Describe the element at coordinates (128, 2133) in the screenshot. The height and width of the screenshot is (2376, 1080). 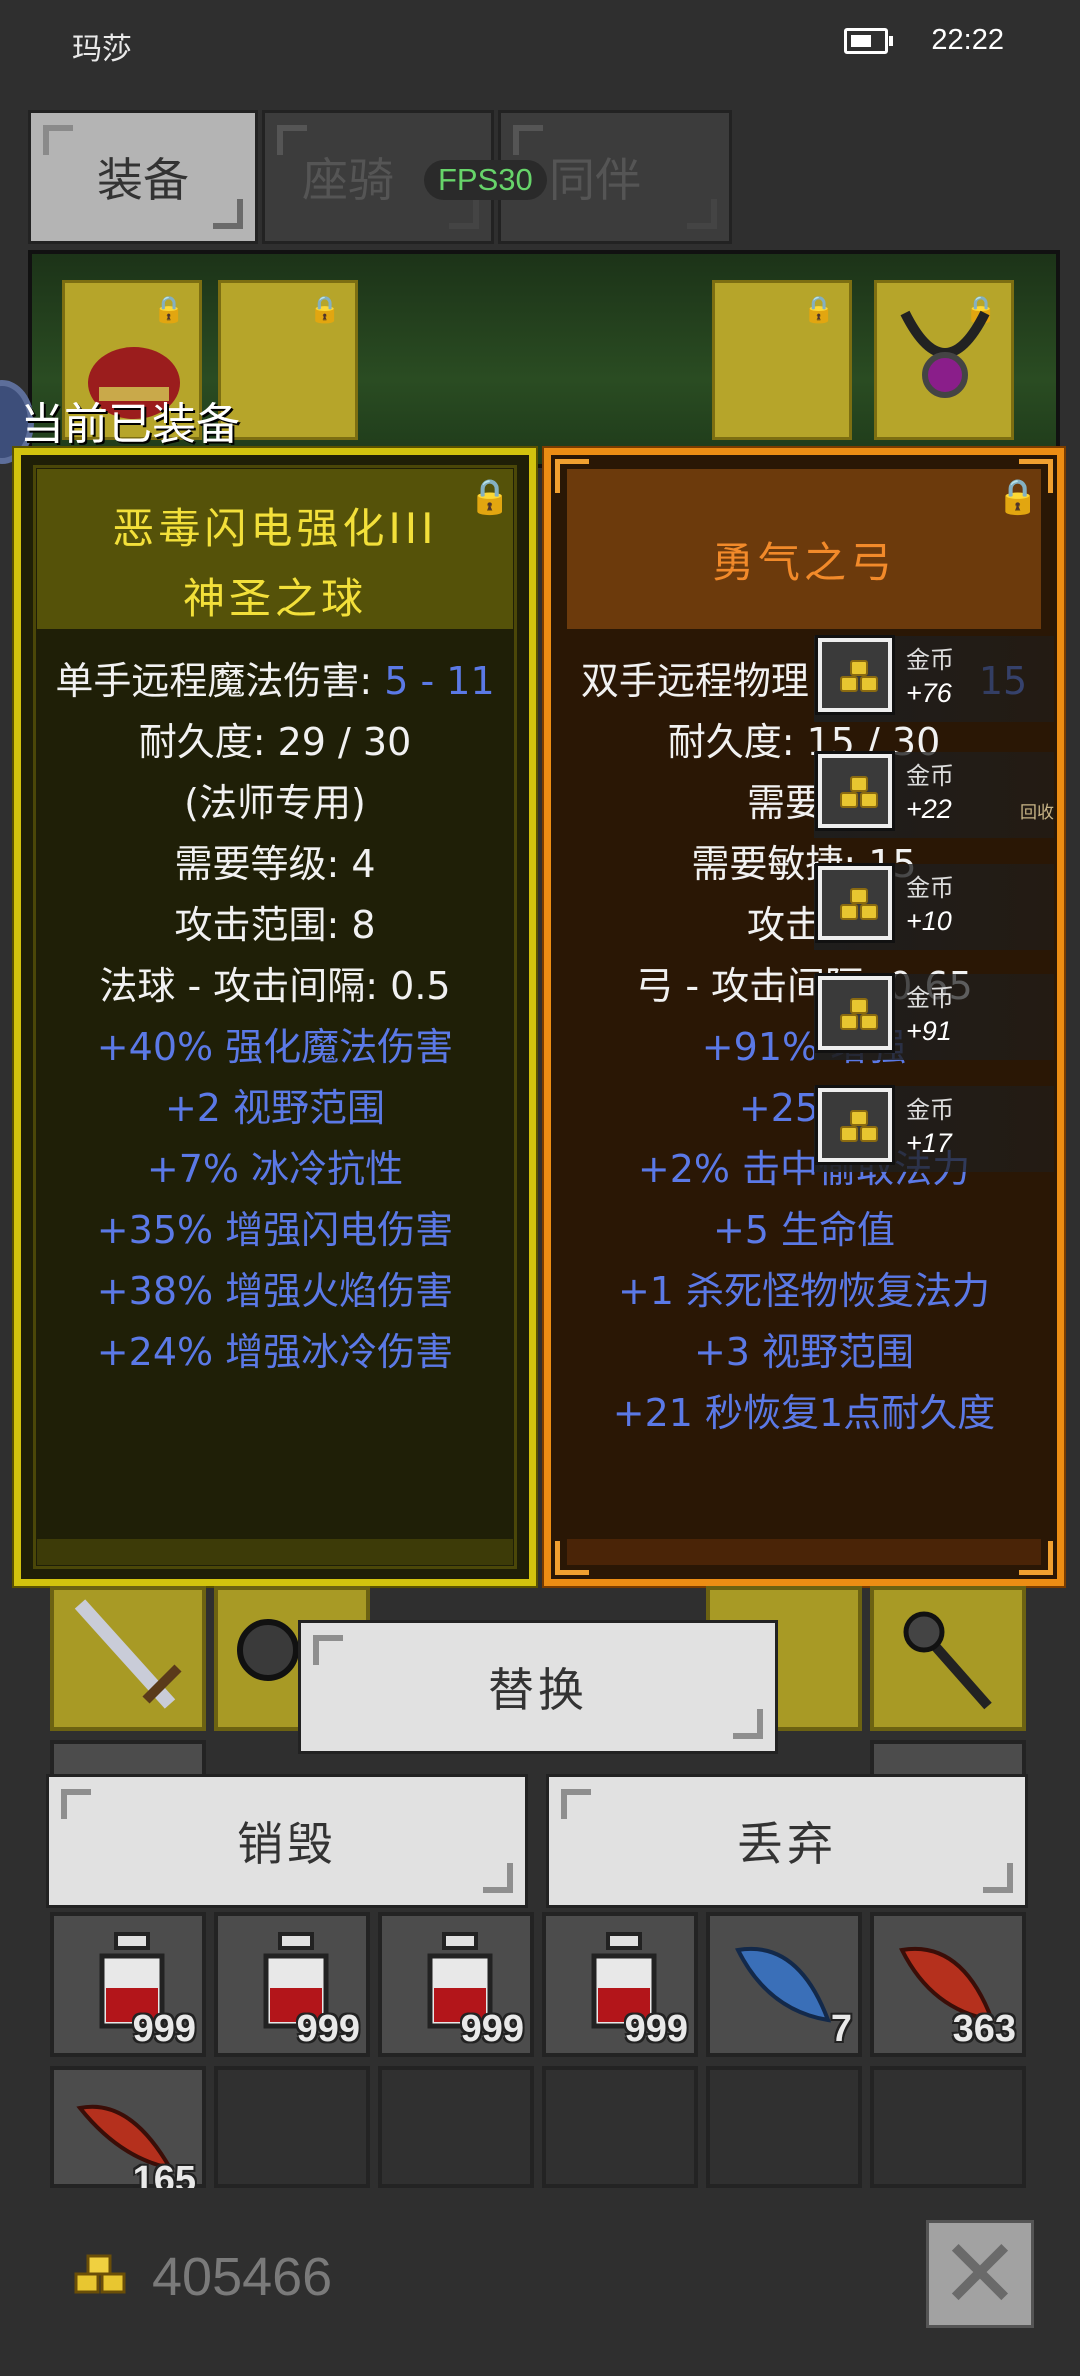
I see `inventory-slot: 165` at that location.